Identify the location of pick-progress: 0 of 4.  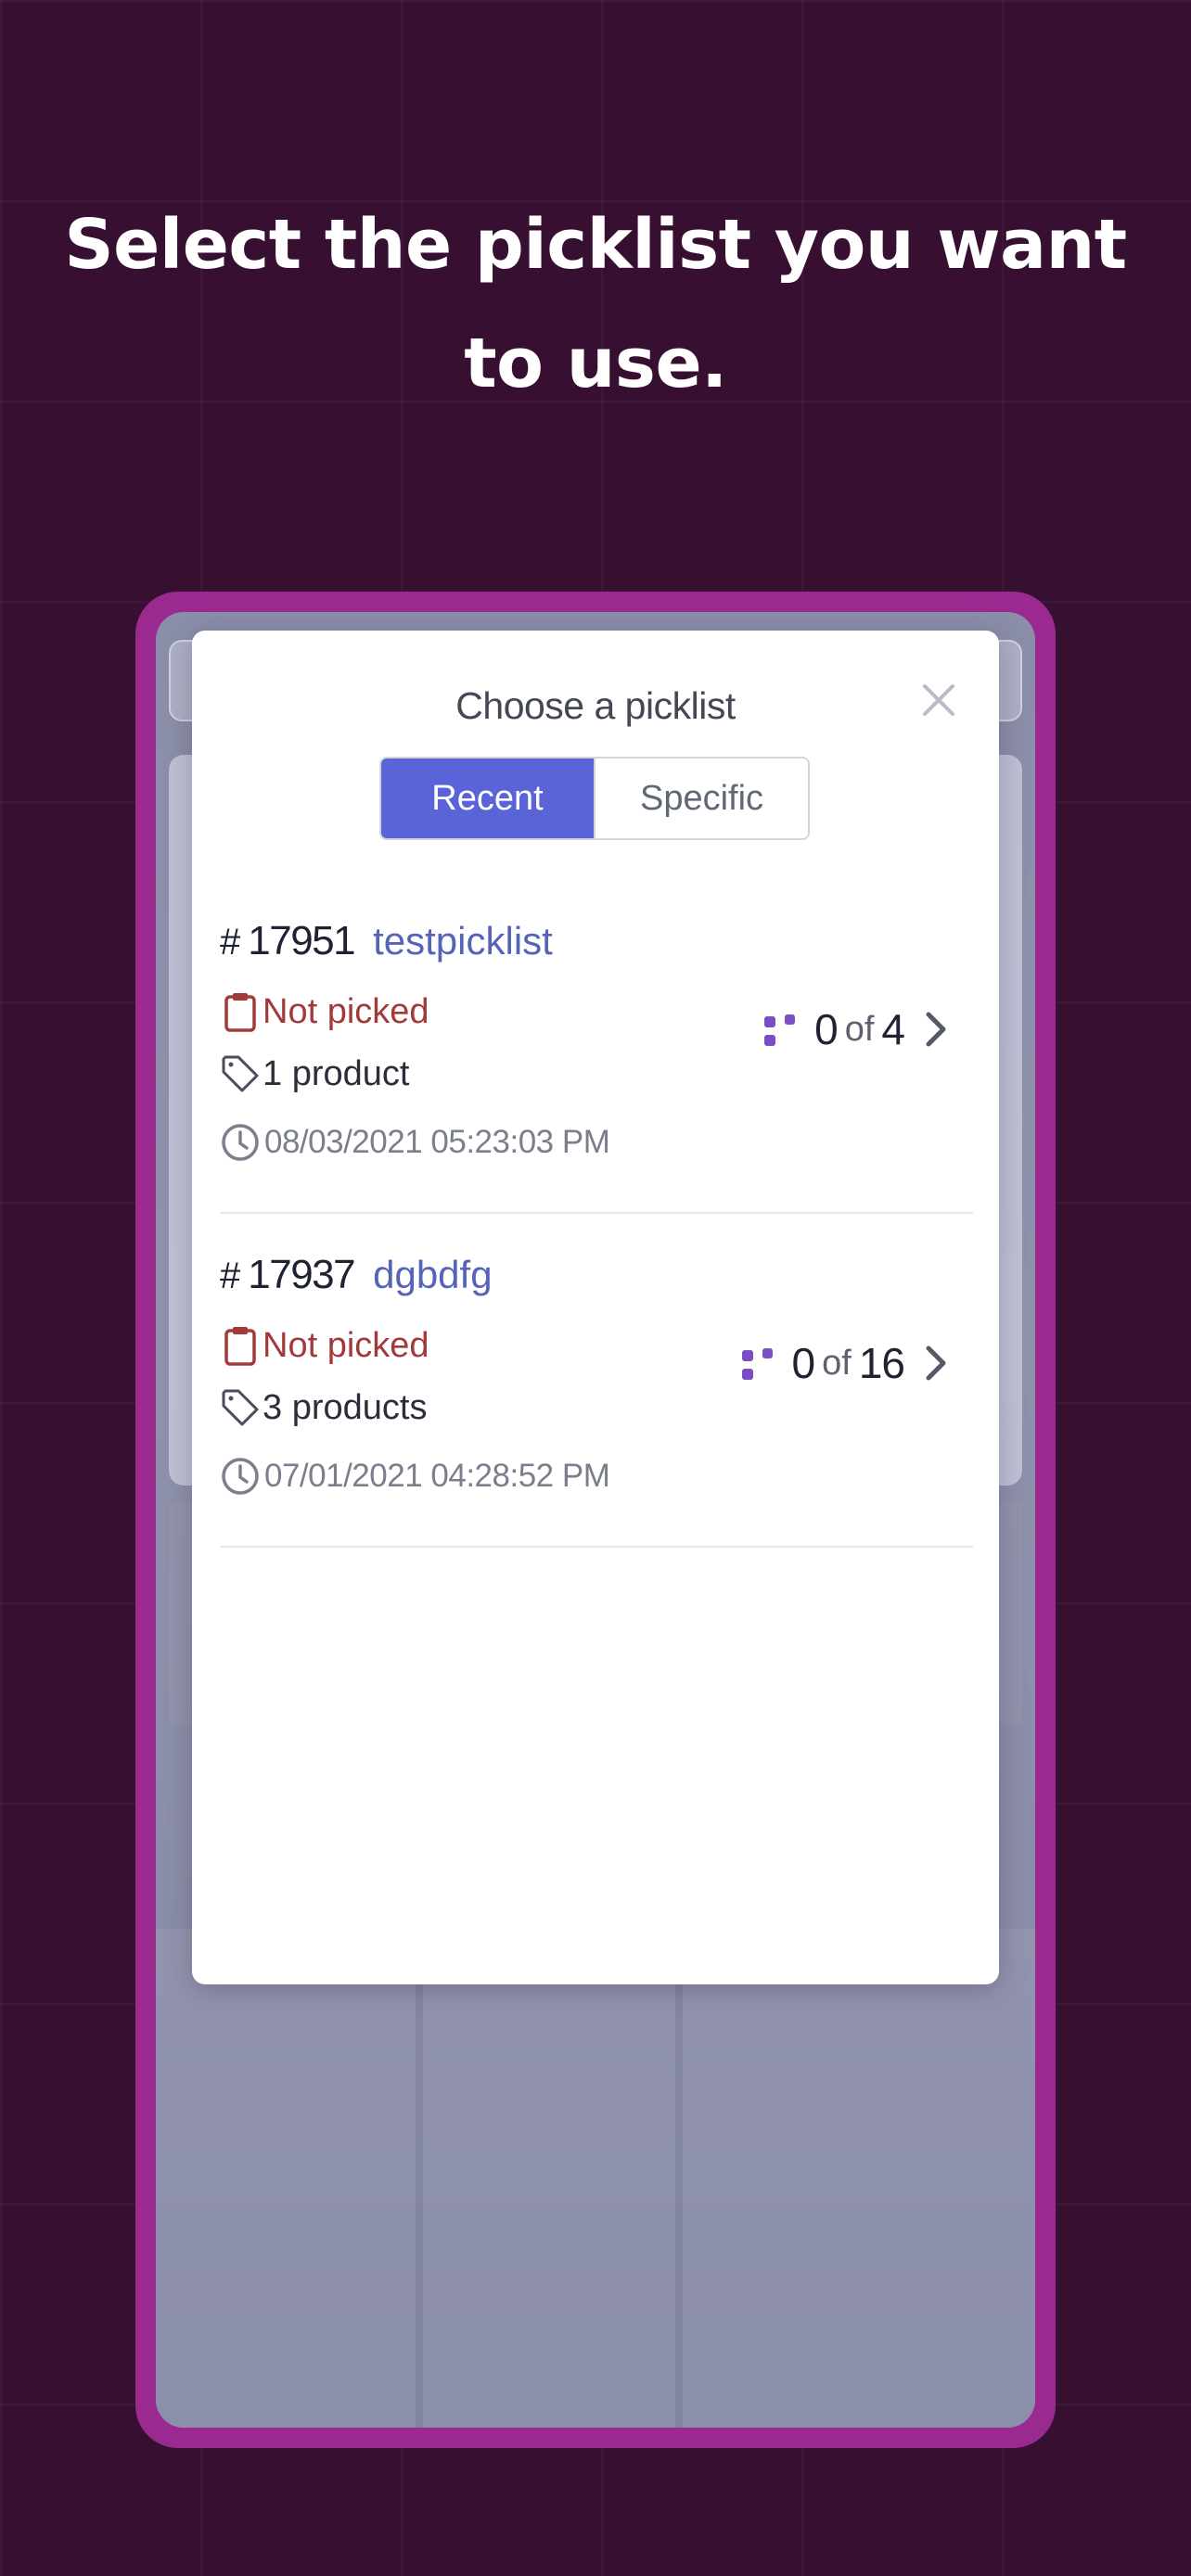
(855, 1029).